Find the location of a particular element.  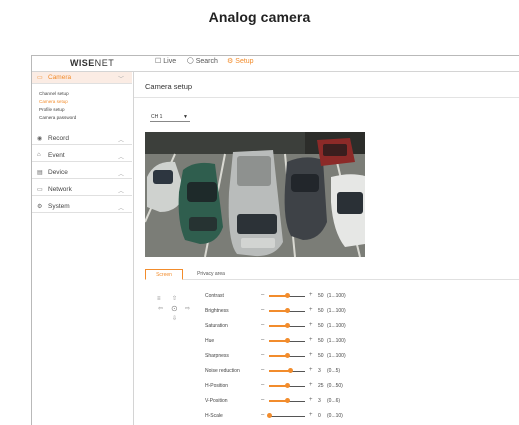

setting-range: (0...6) is located at coordinates (334, 401).